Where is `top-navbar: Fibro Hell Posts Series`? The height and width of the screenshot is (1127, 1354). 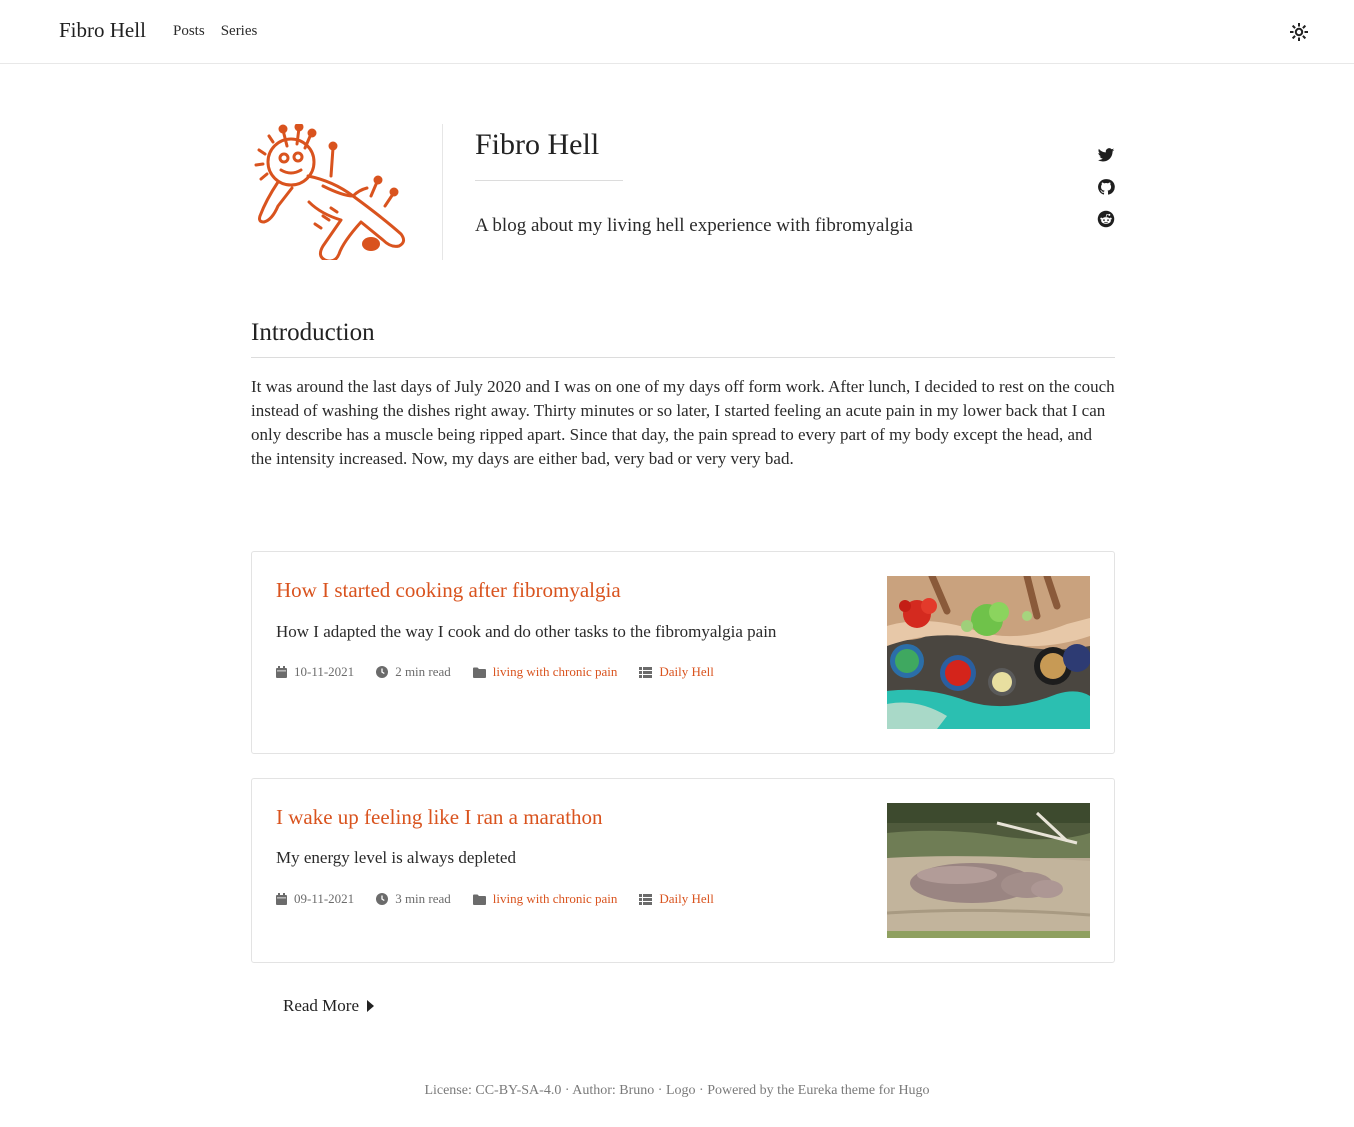
top-navbar: Fibro Hell Posts Series is located at coordinates (677, 32).